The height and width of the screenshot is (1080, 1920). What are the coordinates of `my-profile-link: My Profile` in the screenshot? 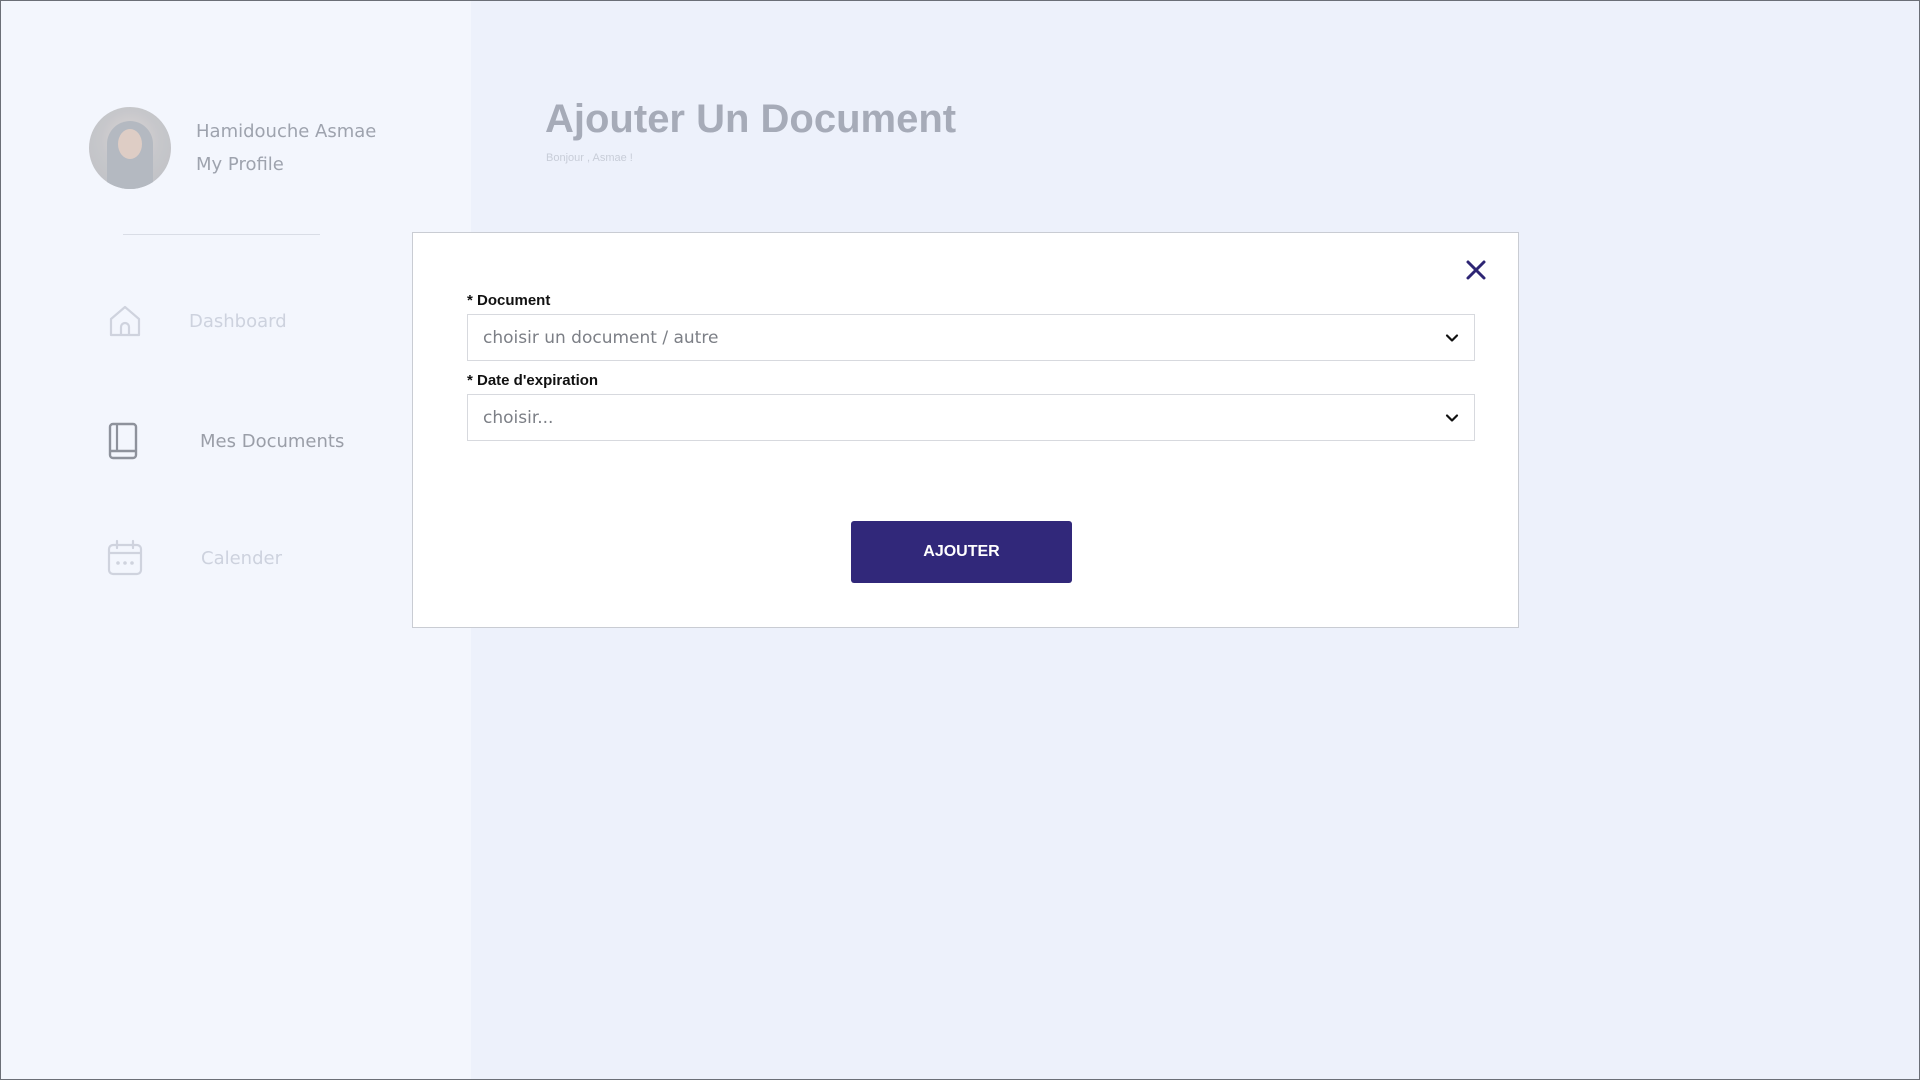 It's located at (286, 164).